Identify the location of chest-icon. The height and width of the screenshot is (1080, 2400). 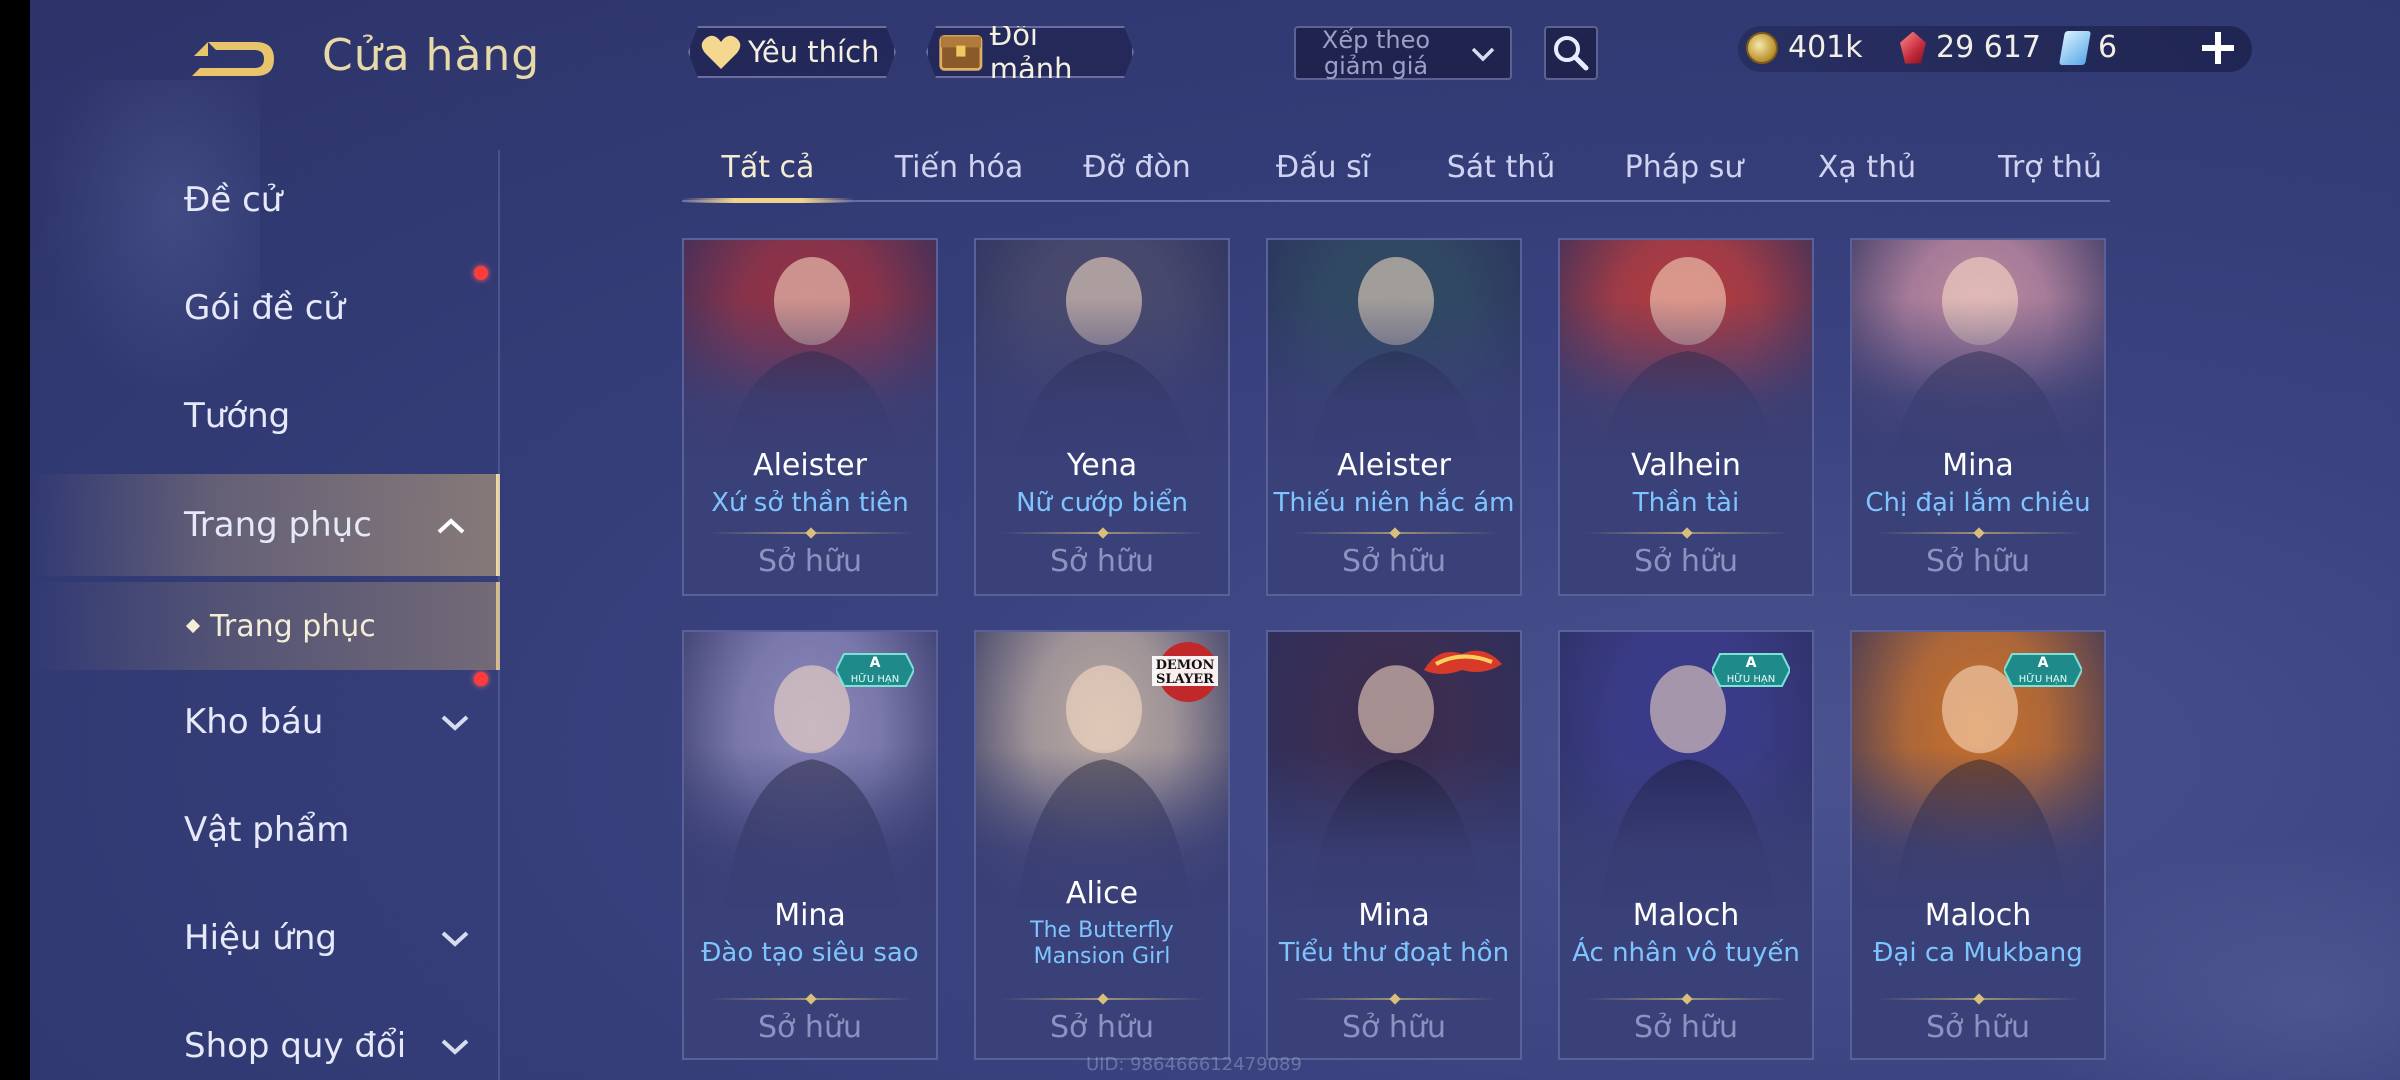
(961, 52).